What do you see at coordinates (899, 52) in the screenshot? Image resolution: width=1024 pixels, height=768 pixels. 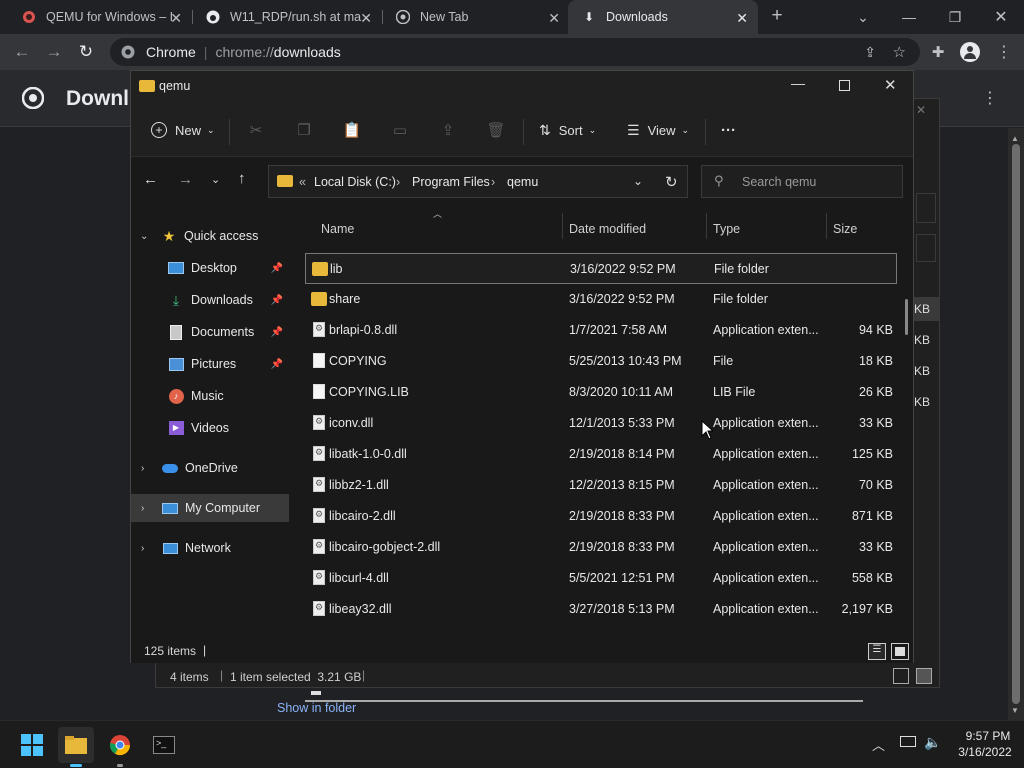 I see `bookmark-star-icon: ☆` at bounding box center [899, 52].